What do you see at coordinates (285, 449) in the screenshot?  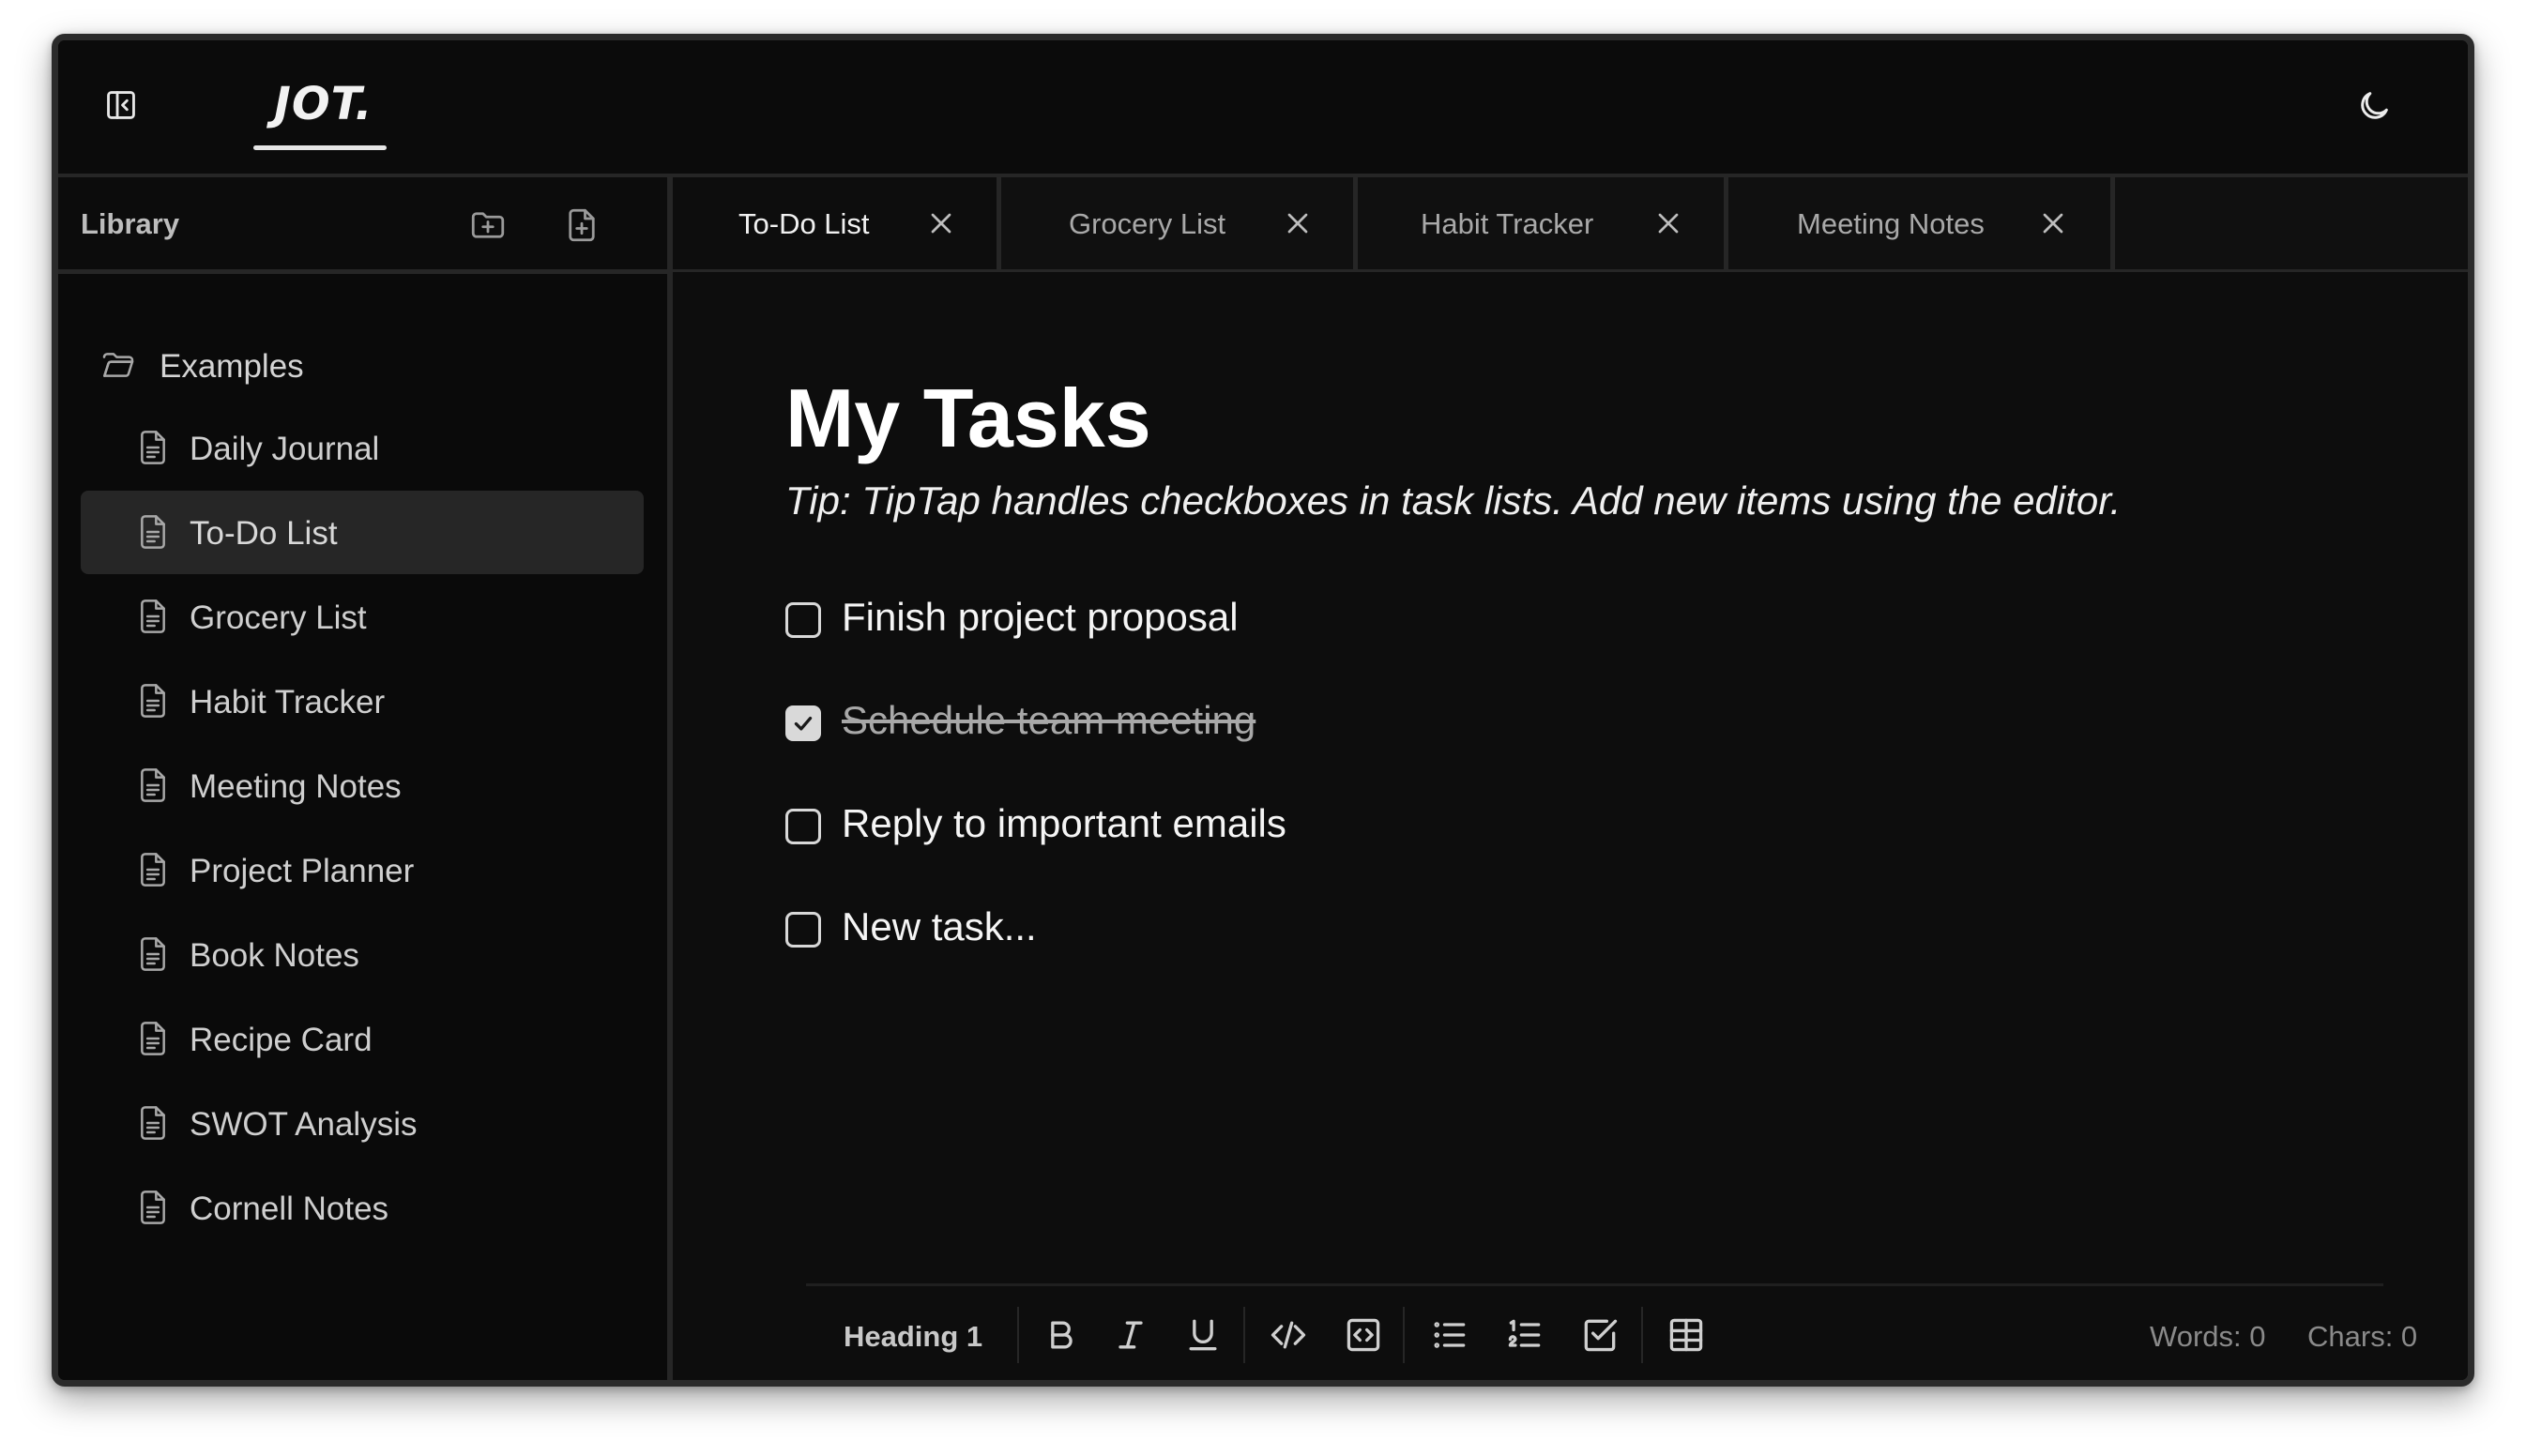 I see `sidebar-item-label: Daily Journal` at bounding box center [285, 449].